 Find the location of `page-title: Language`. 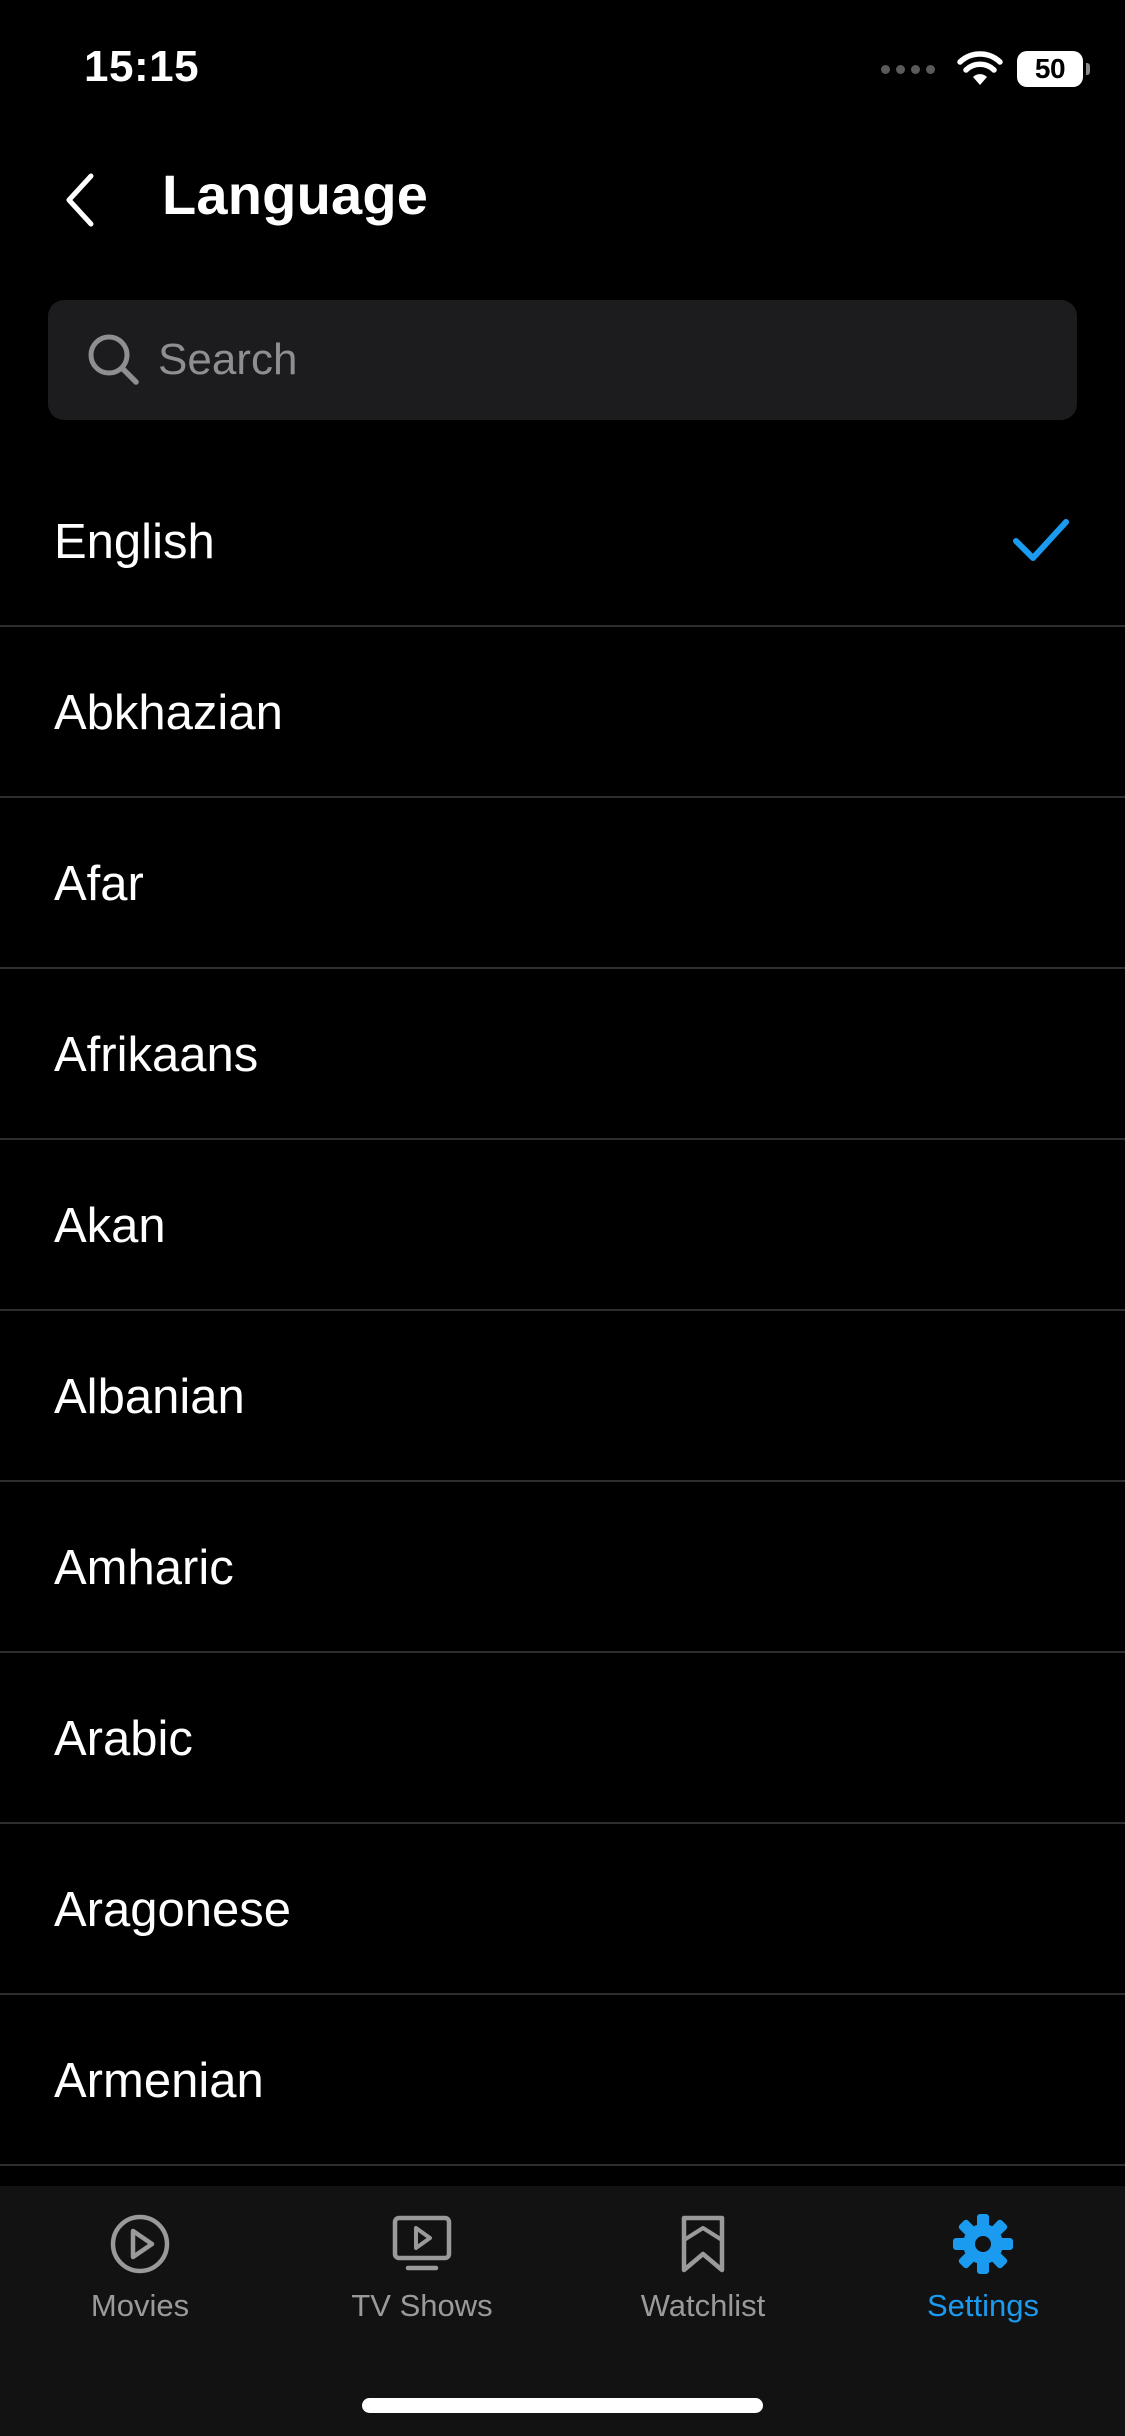

page-title: Language is located at coordinates (295, 194).